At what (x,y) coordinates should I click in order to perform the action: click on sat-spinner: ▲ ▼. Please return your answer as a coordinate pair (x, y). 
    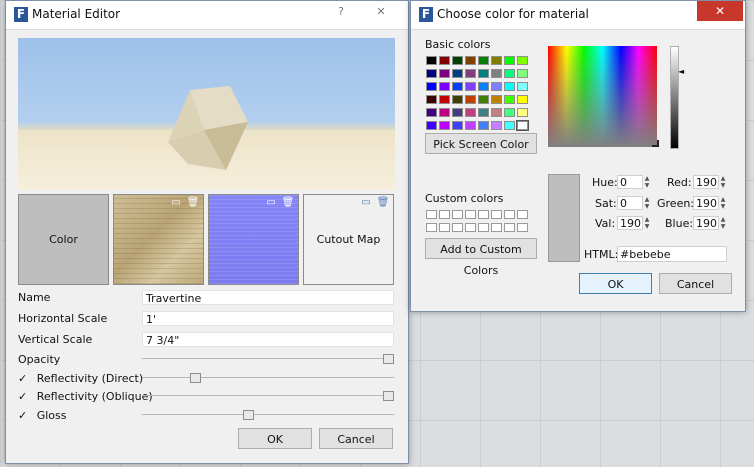
    Looking at the image, I should click on (647, 203).